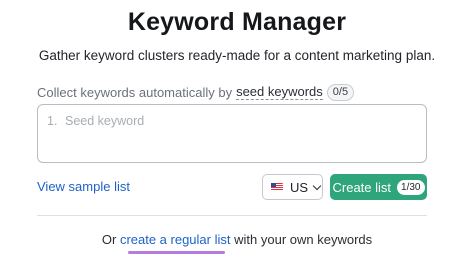  Describe the element at coordinates (237, 22) in the screenshot. I see `page-title: Keyword Manager` at that location.